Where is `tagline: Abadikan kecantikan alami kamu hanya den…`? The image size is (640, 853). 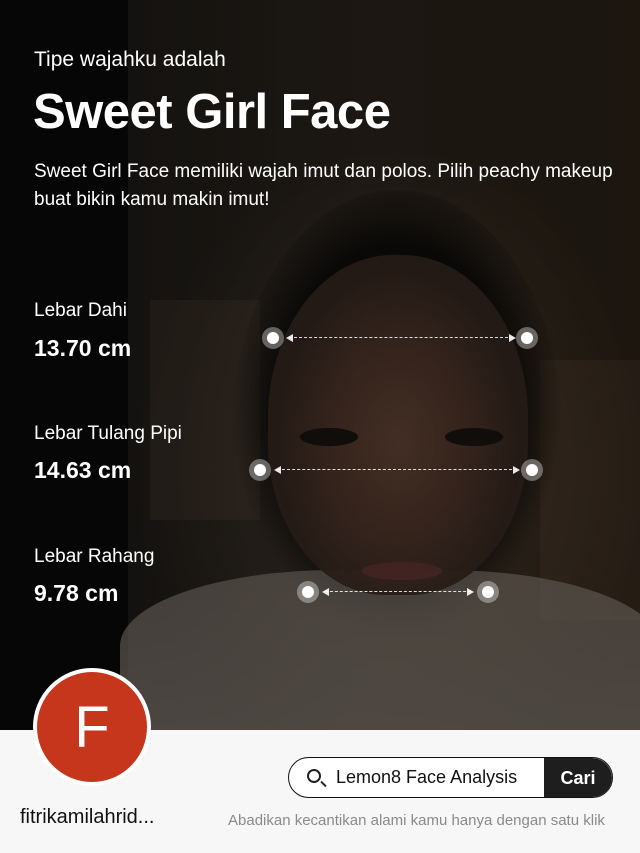 tagline: Abadikan kecantikan alami kamu hanya den… is located at coordinates (416, 820).